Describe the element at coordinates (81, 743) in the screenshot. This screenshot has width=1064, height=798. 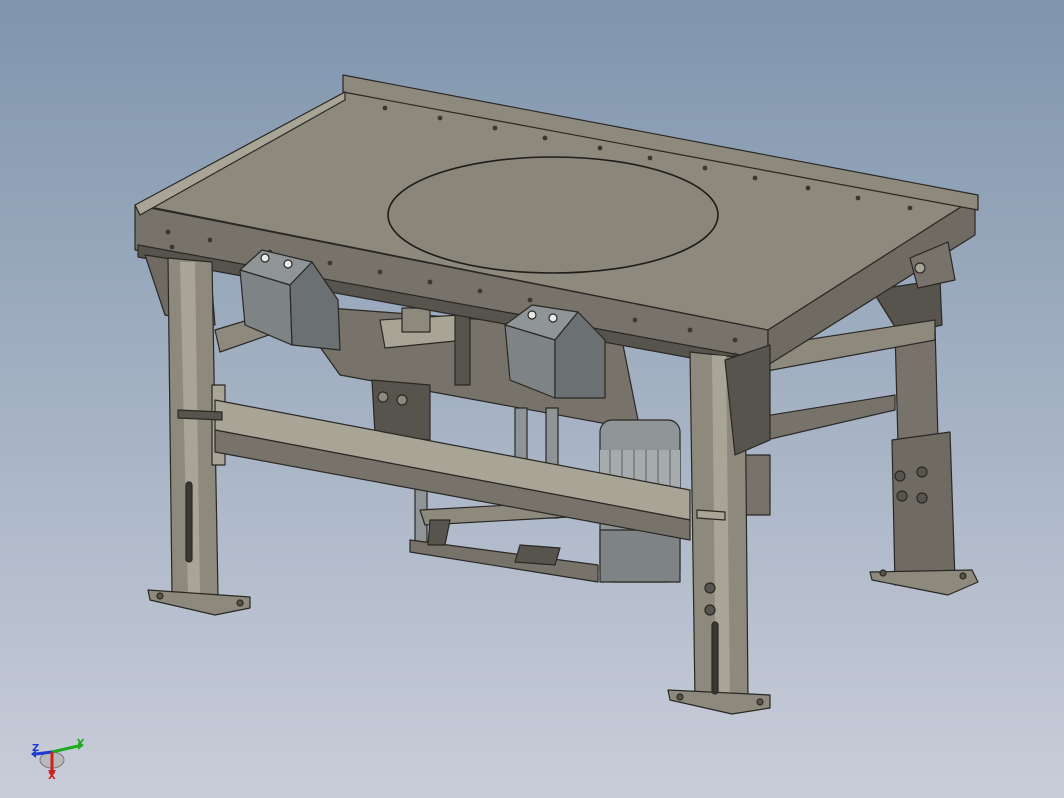
I see `axis-label-y: Y` at that location.